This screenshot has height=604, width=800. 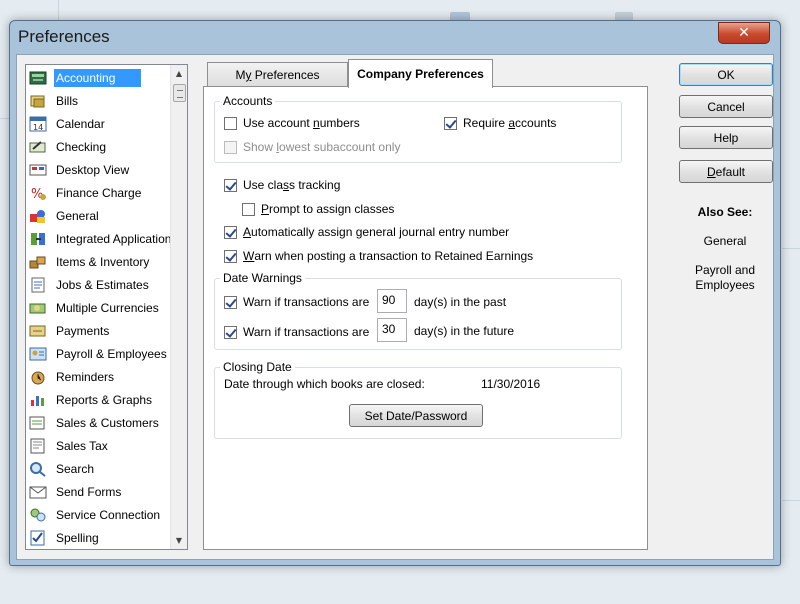 What do you see at coordinates (277, 74) in the screenshot?
I see `tab-my-preferences: My Preferences` at bounding box center [277, 74].